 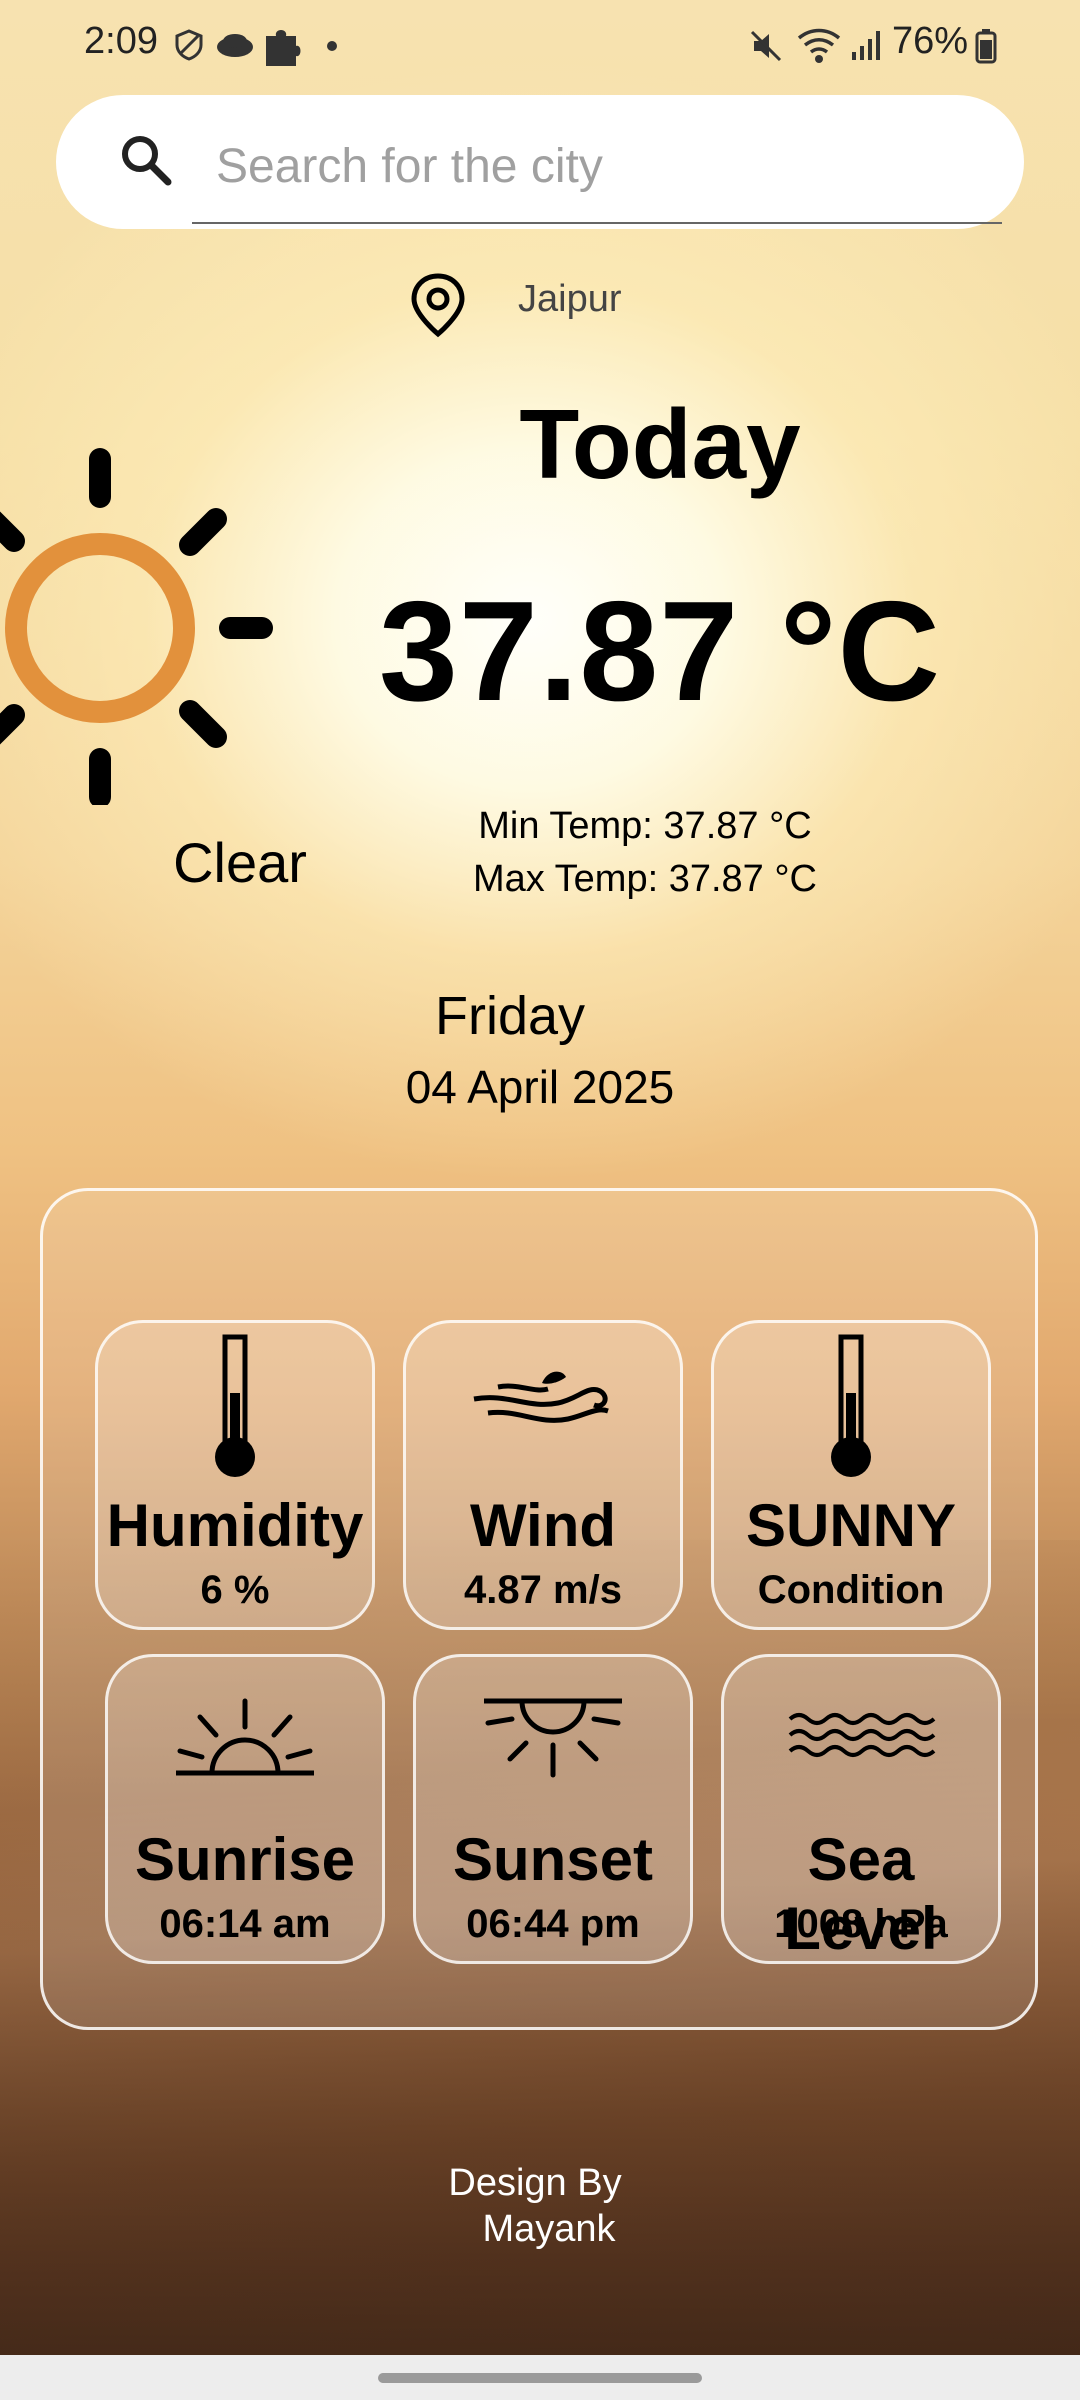 I want to click on stat-value: 06:14 am, so click(x=245, y=1924).